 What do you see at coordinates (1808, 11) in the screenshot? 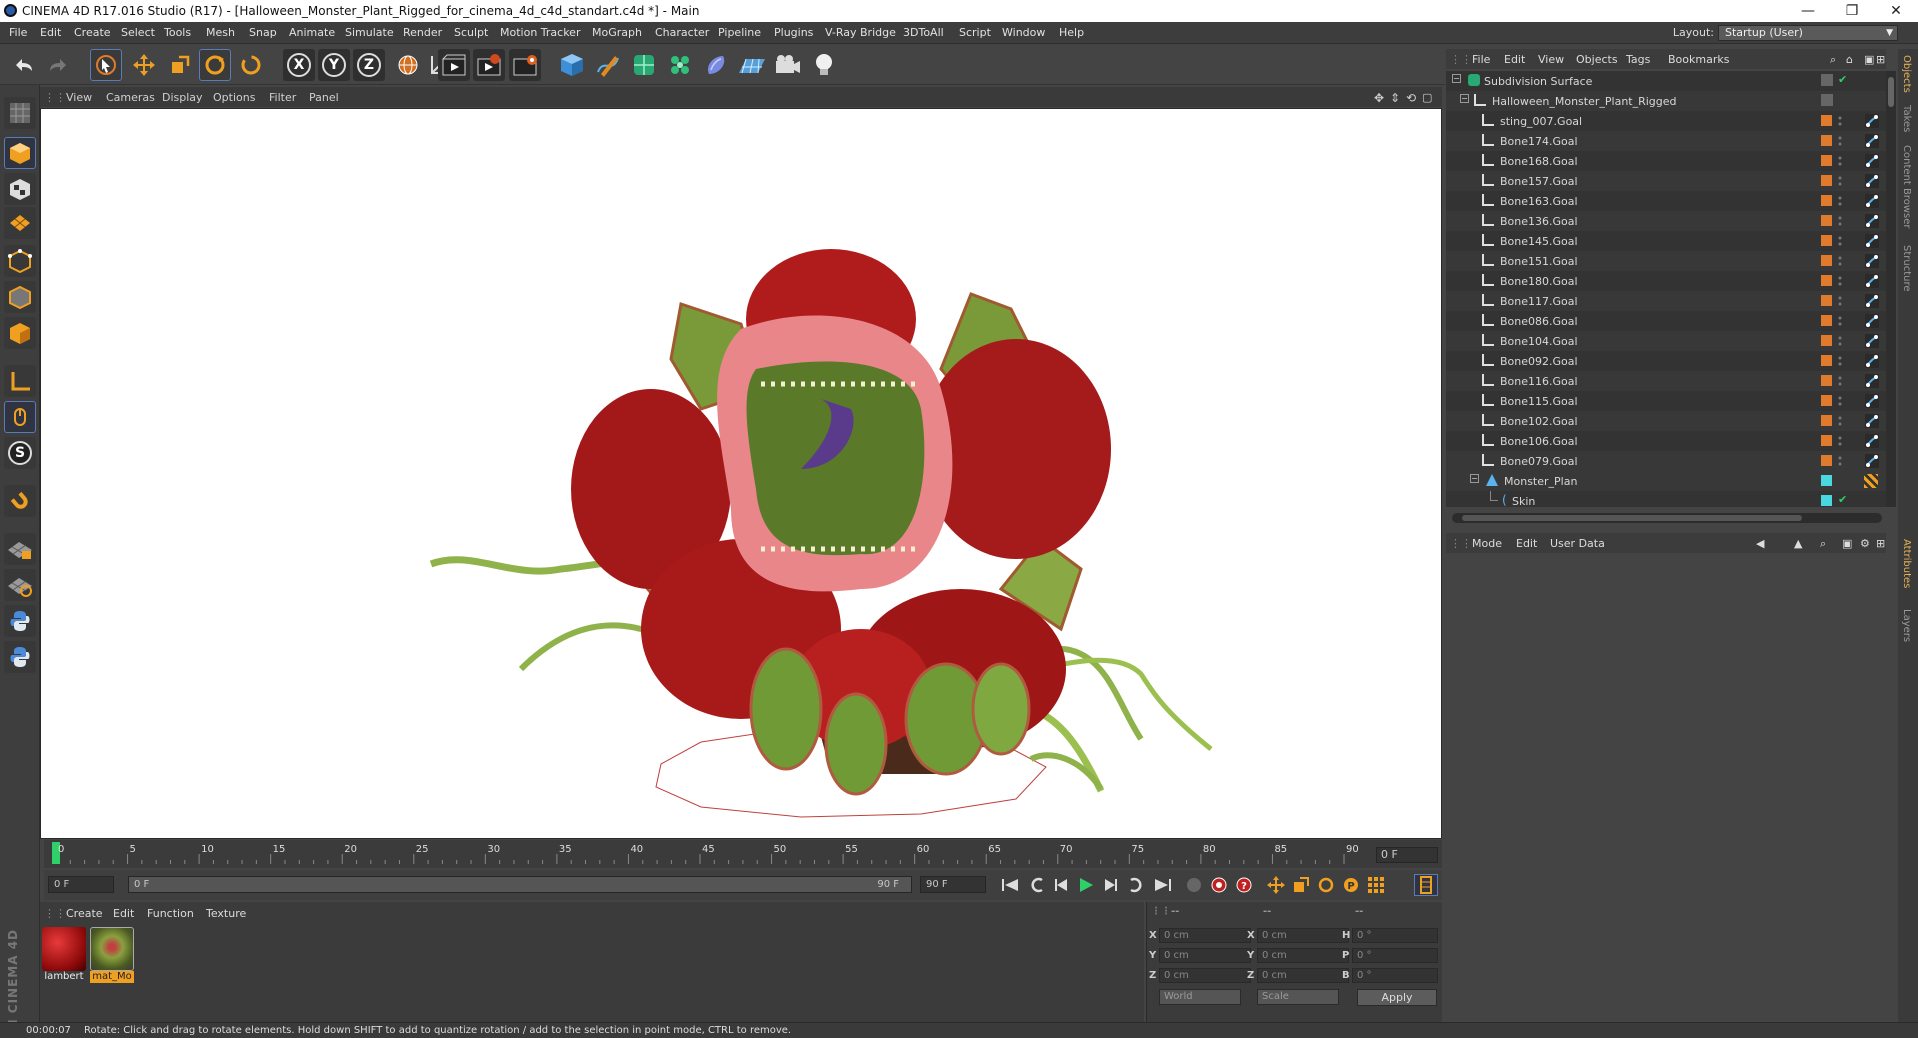
I see `minimize-button: —` at bounding box center [1808, 11].